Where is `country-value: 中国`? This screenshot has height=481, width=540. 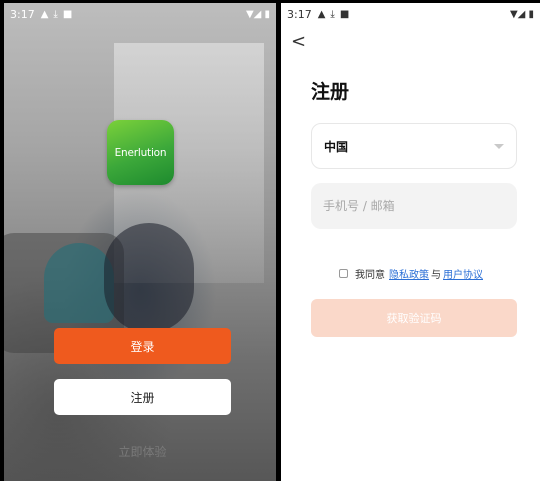
country-value: 中国 is located at coordinates (336, 146).